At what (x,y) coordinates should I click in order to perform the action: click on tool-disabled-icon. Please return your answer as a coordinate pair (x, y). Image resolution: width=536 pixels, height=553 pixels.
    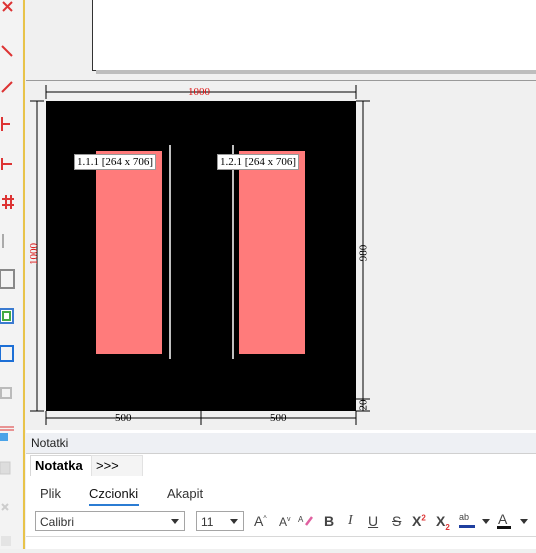
    Looking at the image, I should click on (9, 507).